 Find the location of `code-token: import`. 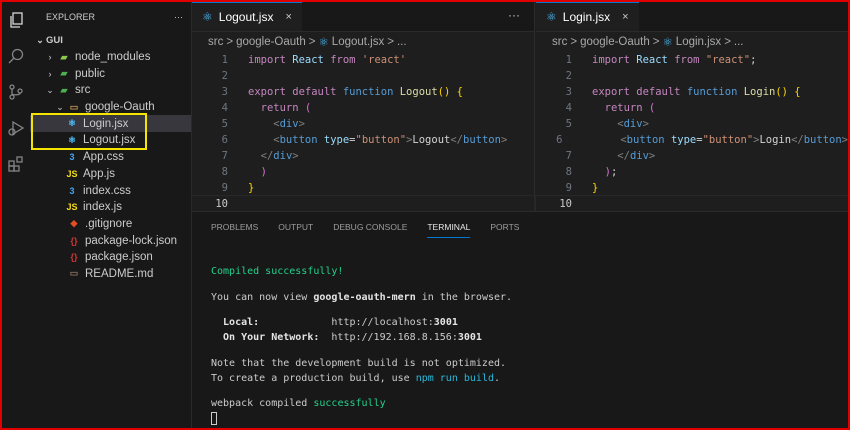

code-token: import is located at coordinates (614, 60).